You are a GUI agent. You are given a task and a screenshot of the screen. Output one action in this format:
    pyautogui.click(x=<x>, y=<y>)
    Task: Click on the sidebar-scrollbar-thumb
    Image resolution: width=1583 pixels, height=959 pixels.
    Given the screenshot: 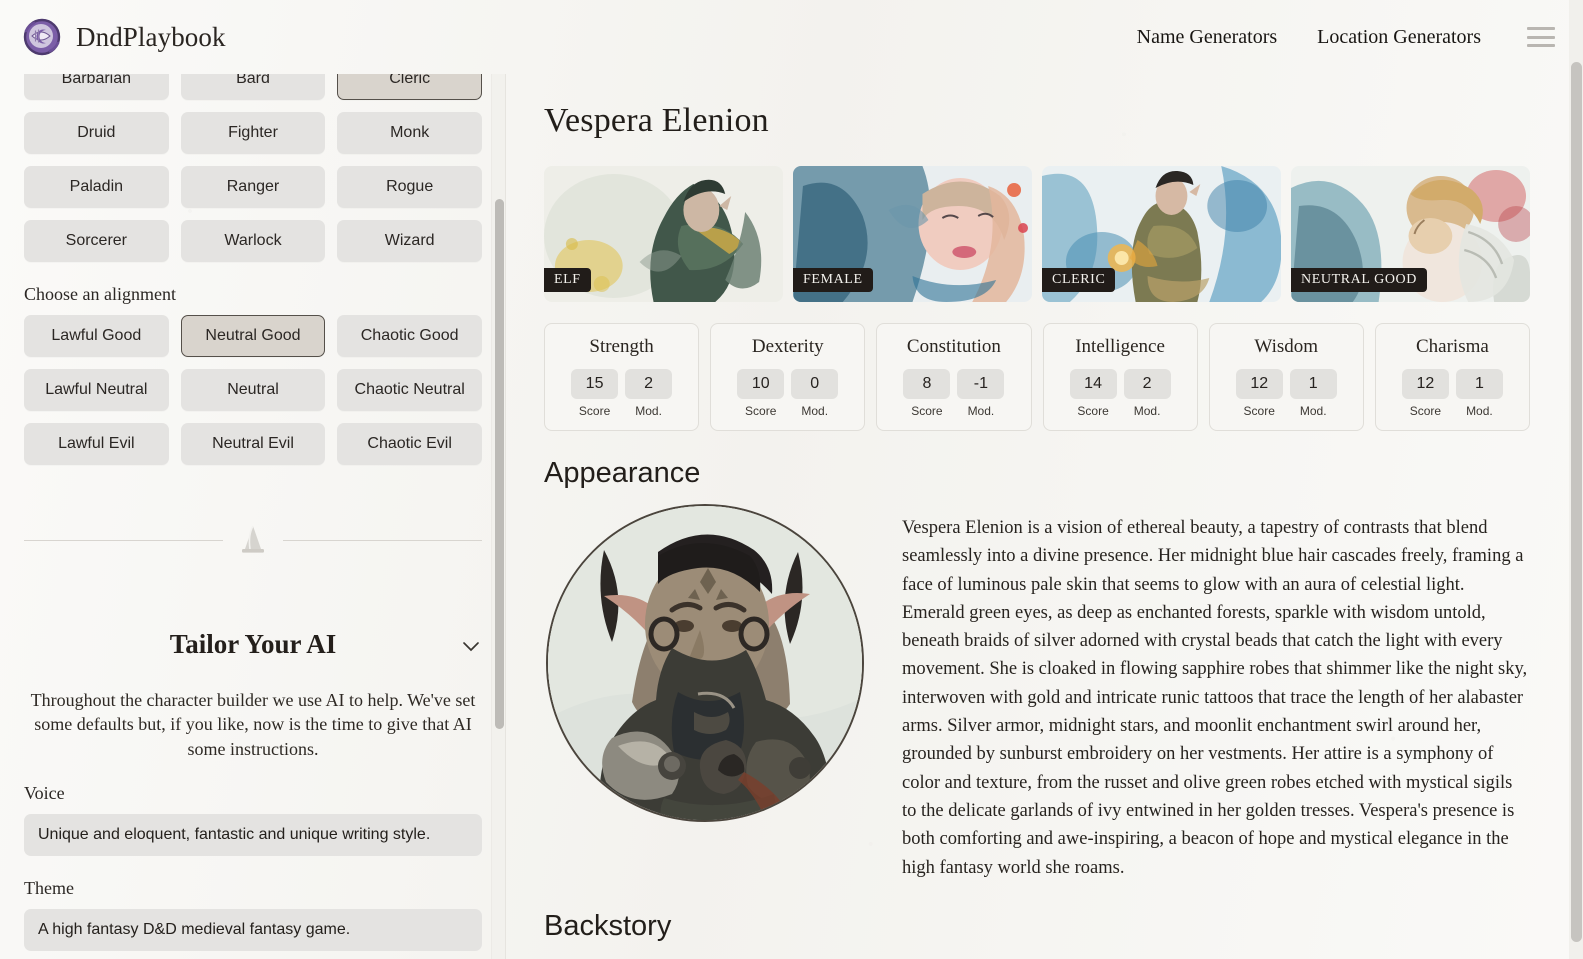 What is the action you would take?
    pyautogui.click(x=499, y=464)
    